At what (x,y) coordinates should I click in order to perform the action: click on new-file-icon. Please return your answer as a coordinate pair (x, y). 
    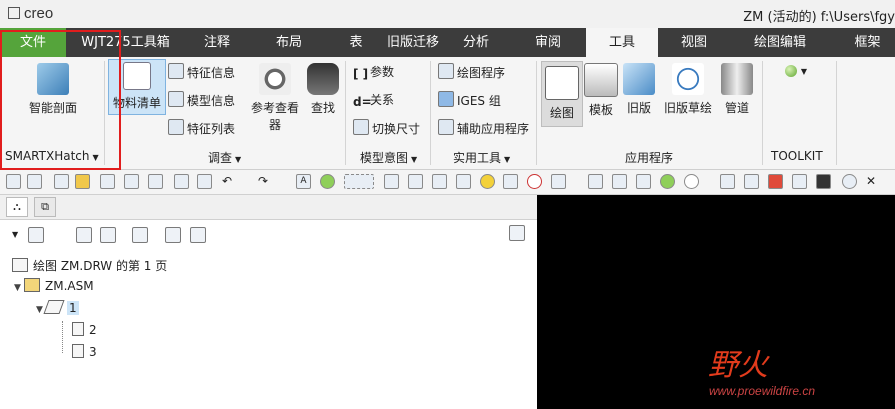
    Looking at the image, I should click on (61, 181).